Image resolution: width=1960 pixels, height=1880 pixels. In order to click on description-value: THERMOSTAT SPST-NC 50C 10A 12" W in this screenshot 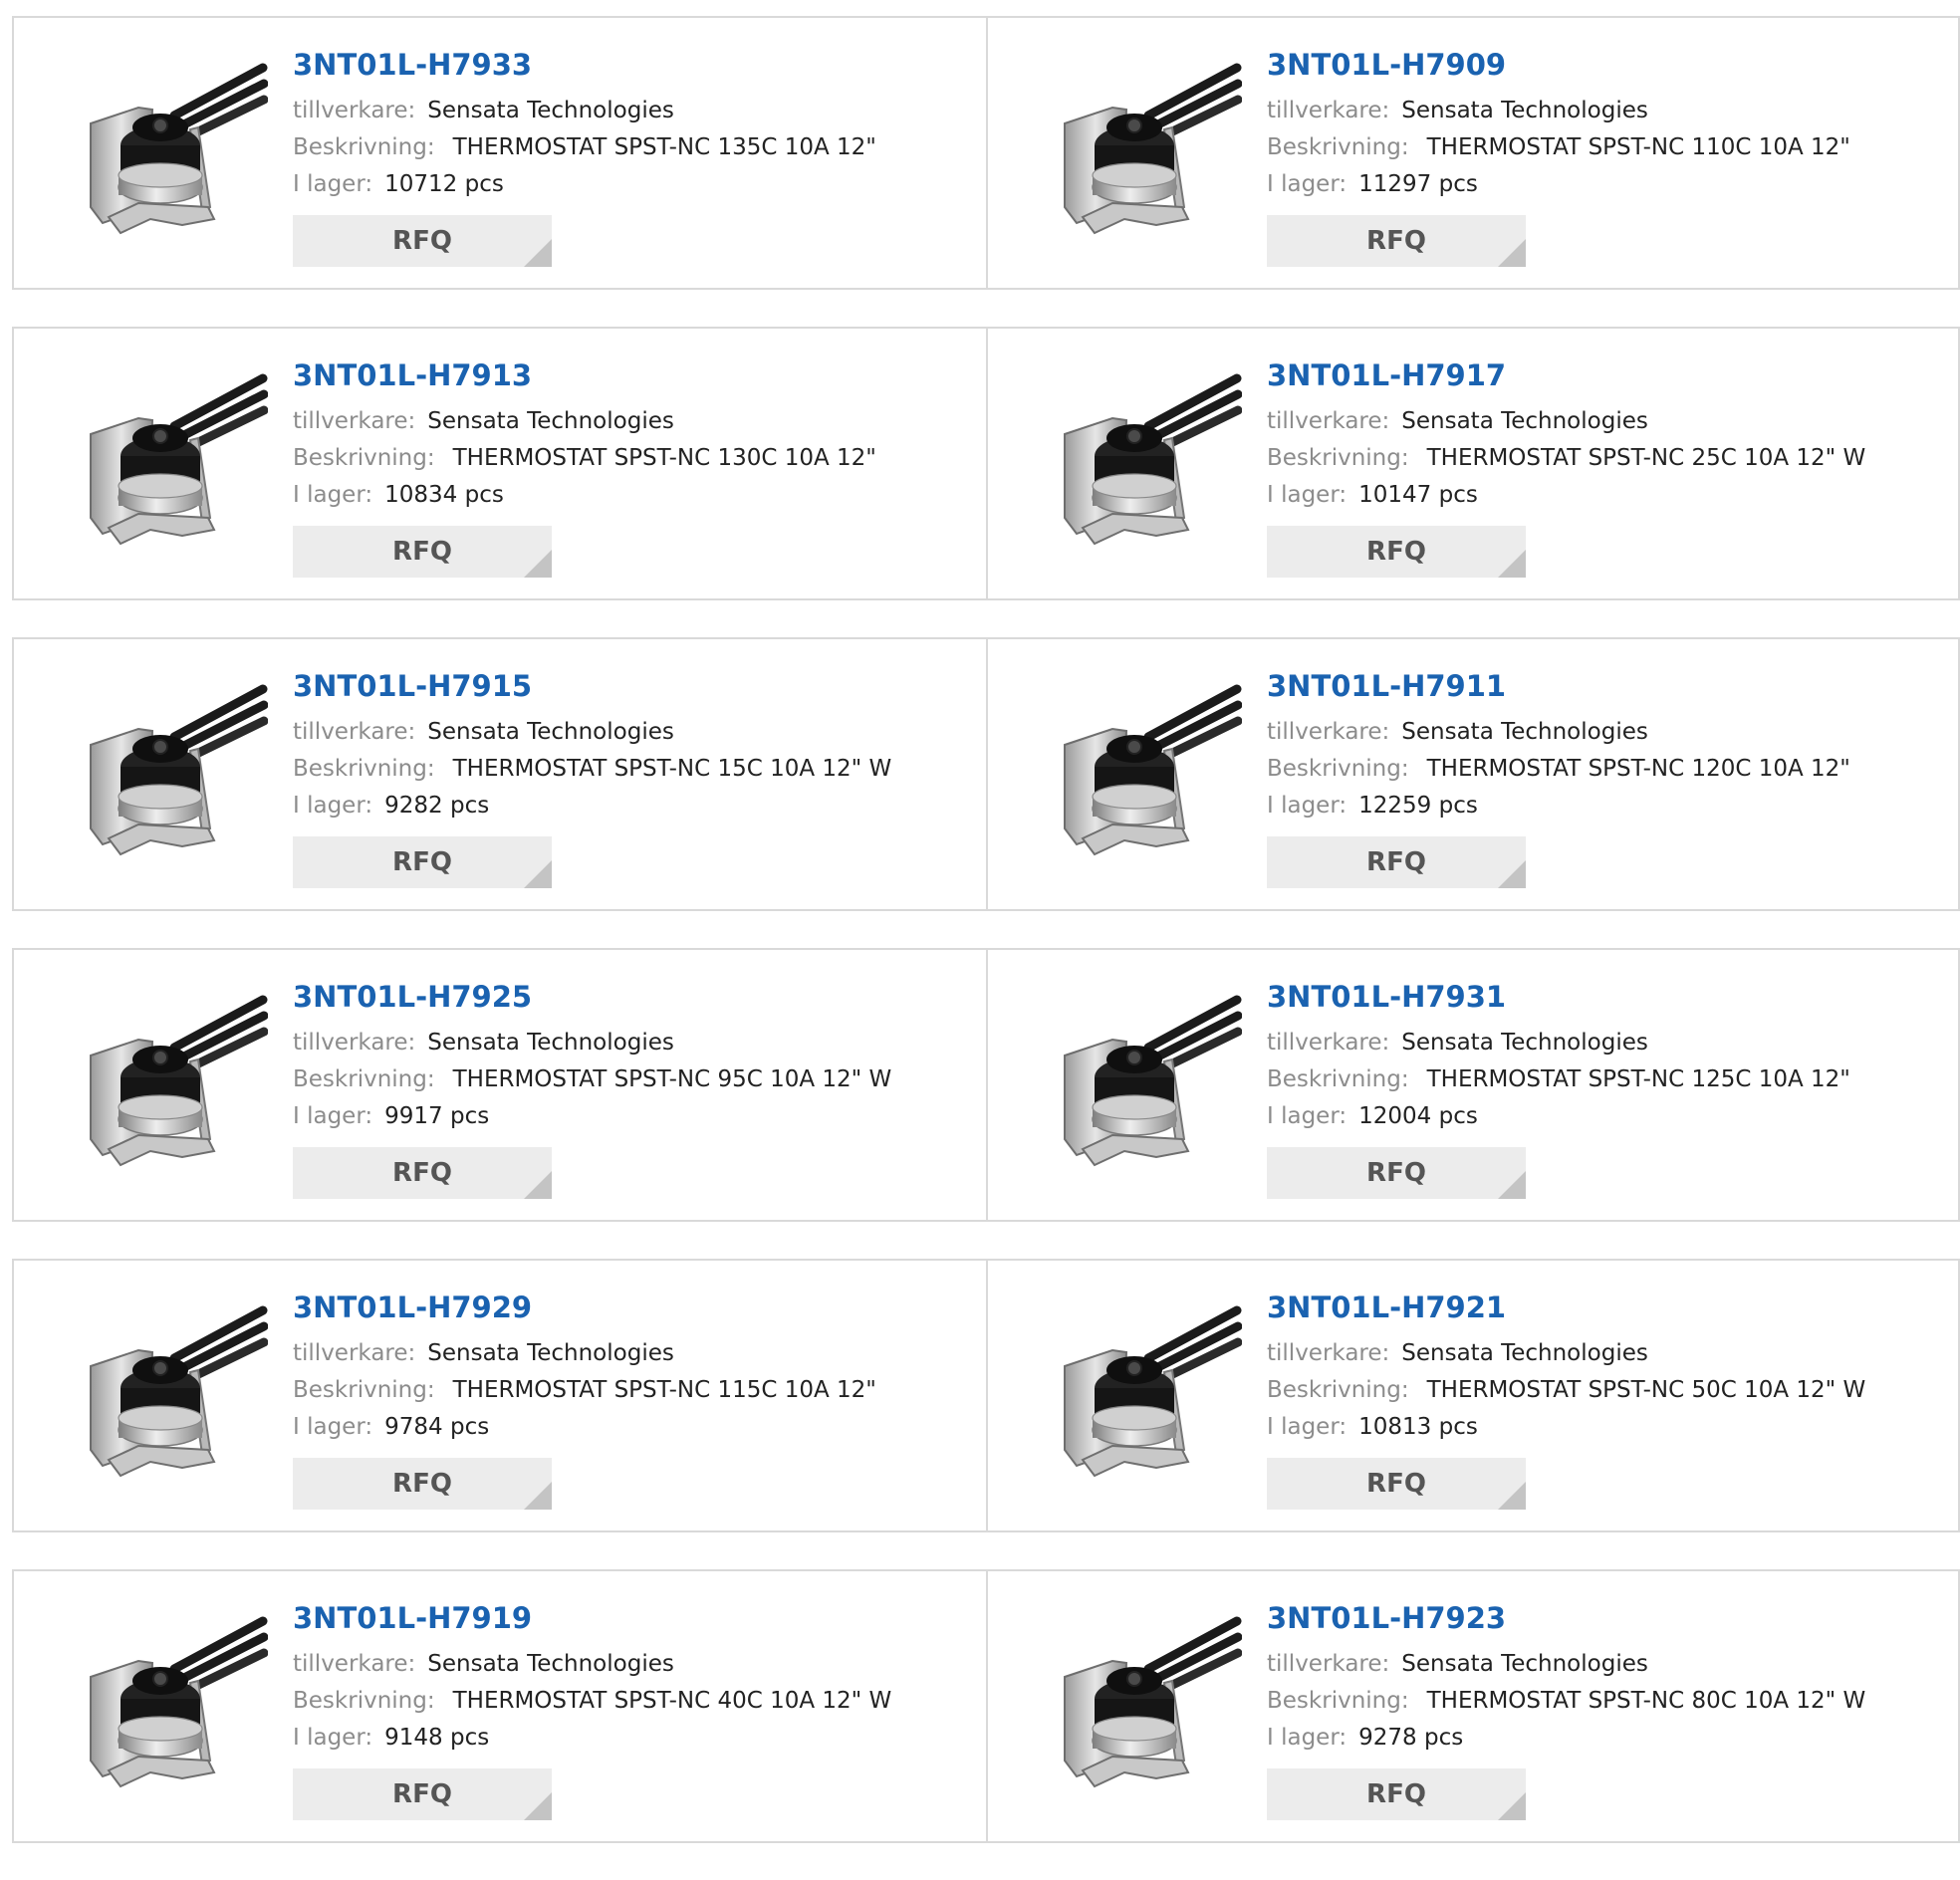, I will do `click(1646, 1390)`.